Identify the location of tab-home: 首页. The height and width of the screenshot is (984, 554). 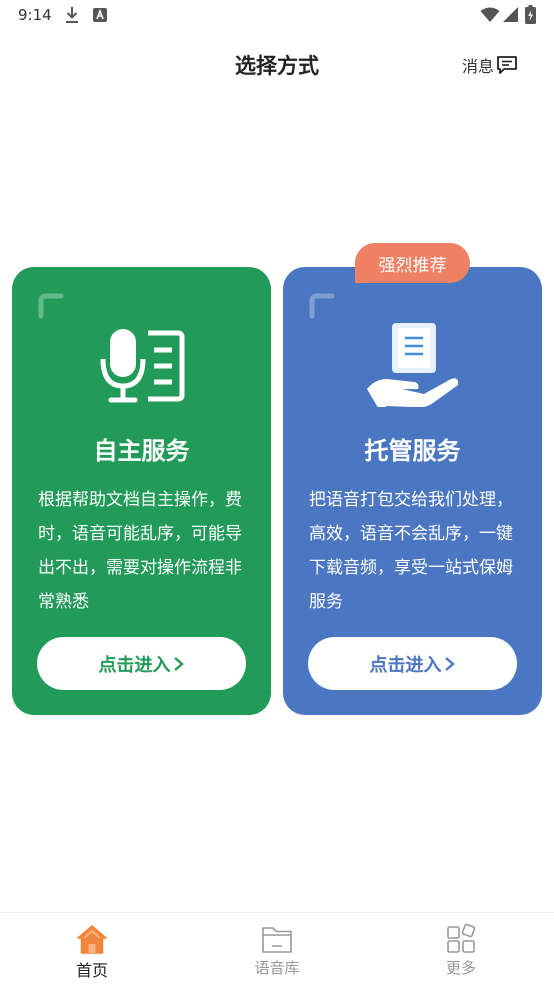
(92, 948).